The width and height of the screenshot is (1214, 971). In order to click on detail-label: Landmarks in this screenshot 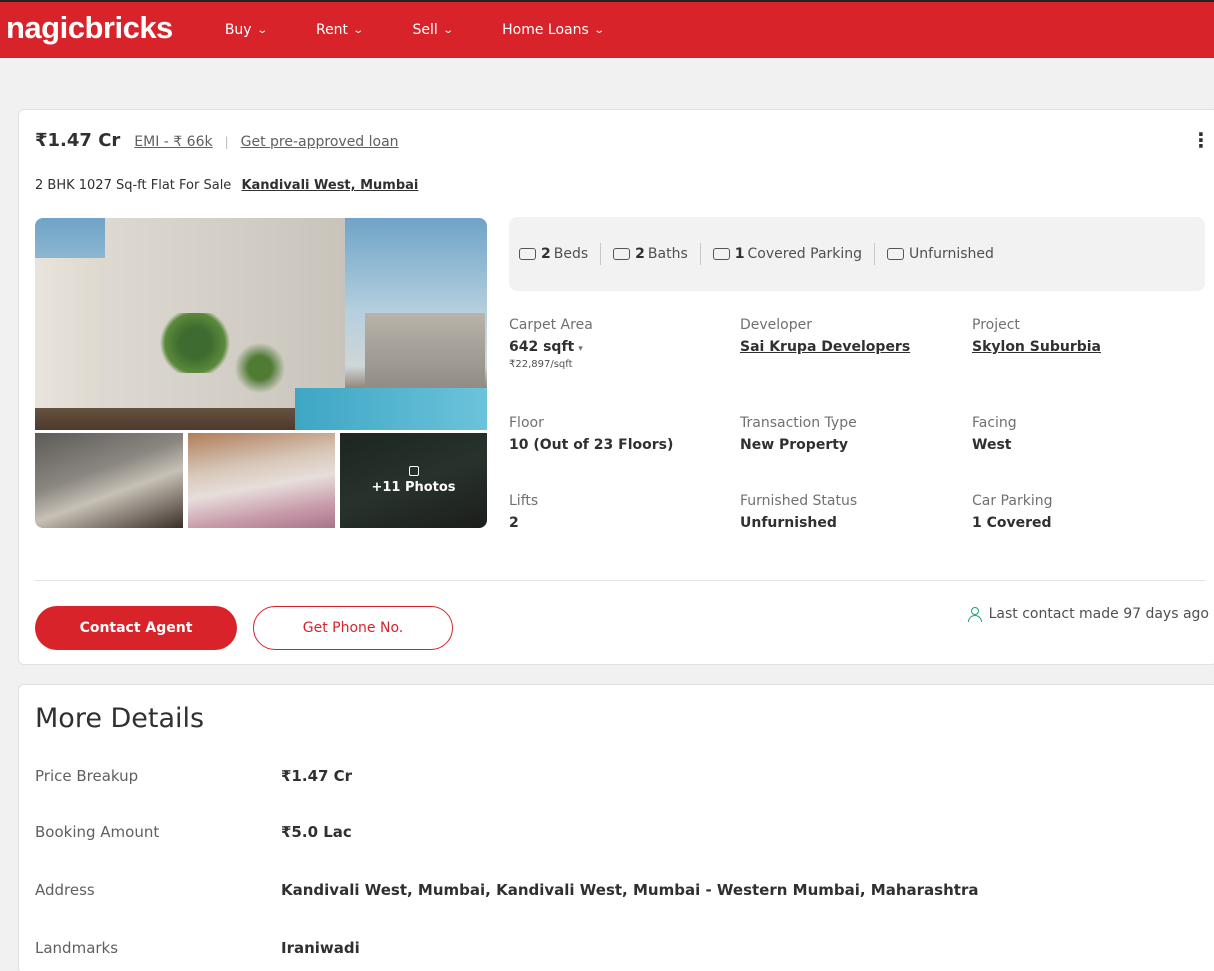, I will do `click(77, 948)`.